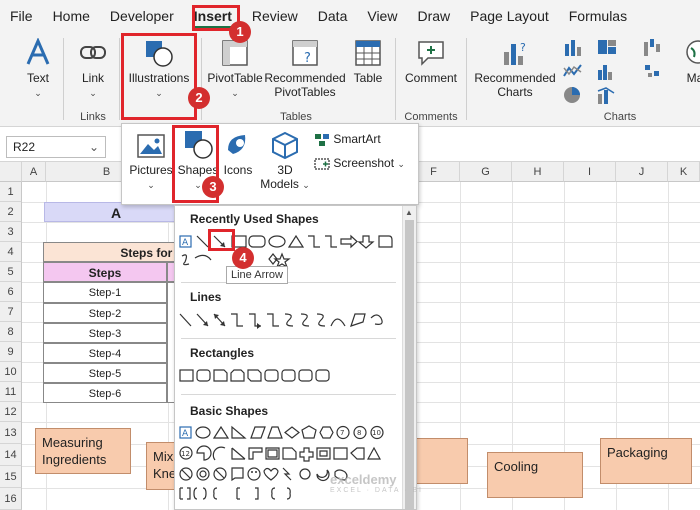  Describe the element at coordinates (684, 172) in the screenshot. I see `column-header: K` at that location.